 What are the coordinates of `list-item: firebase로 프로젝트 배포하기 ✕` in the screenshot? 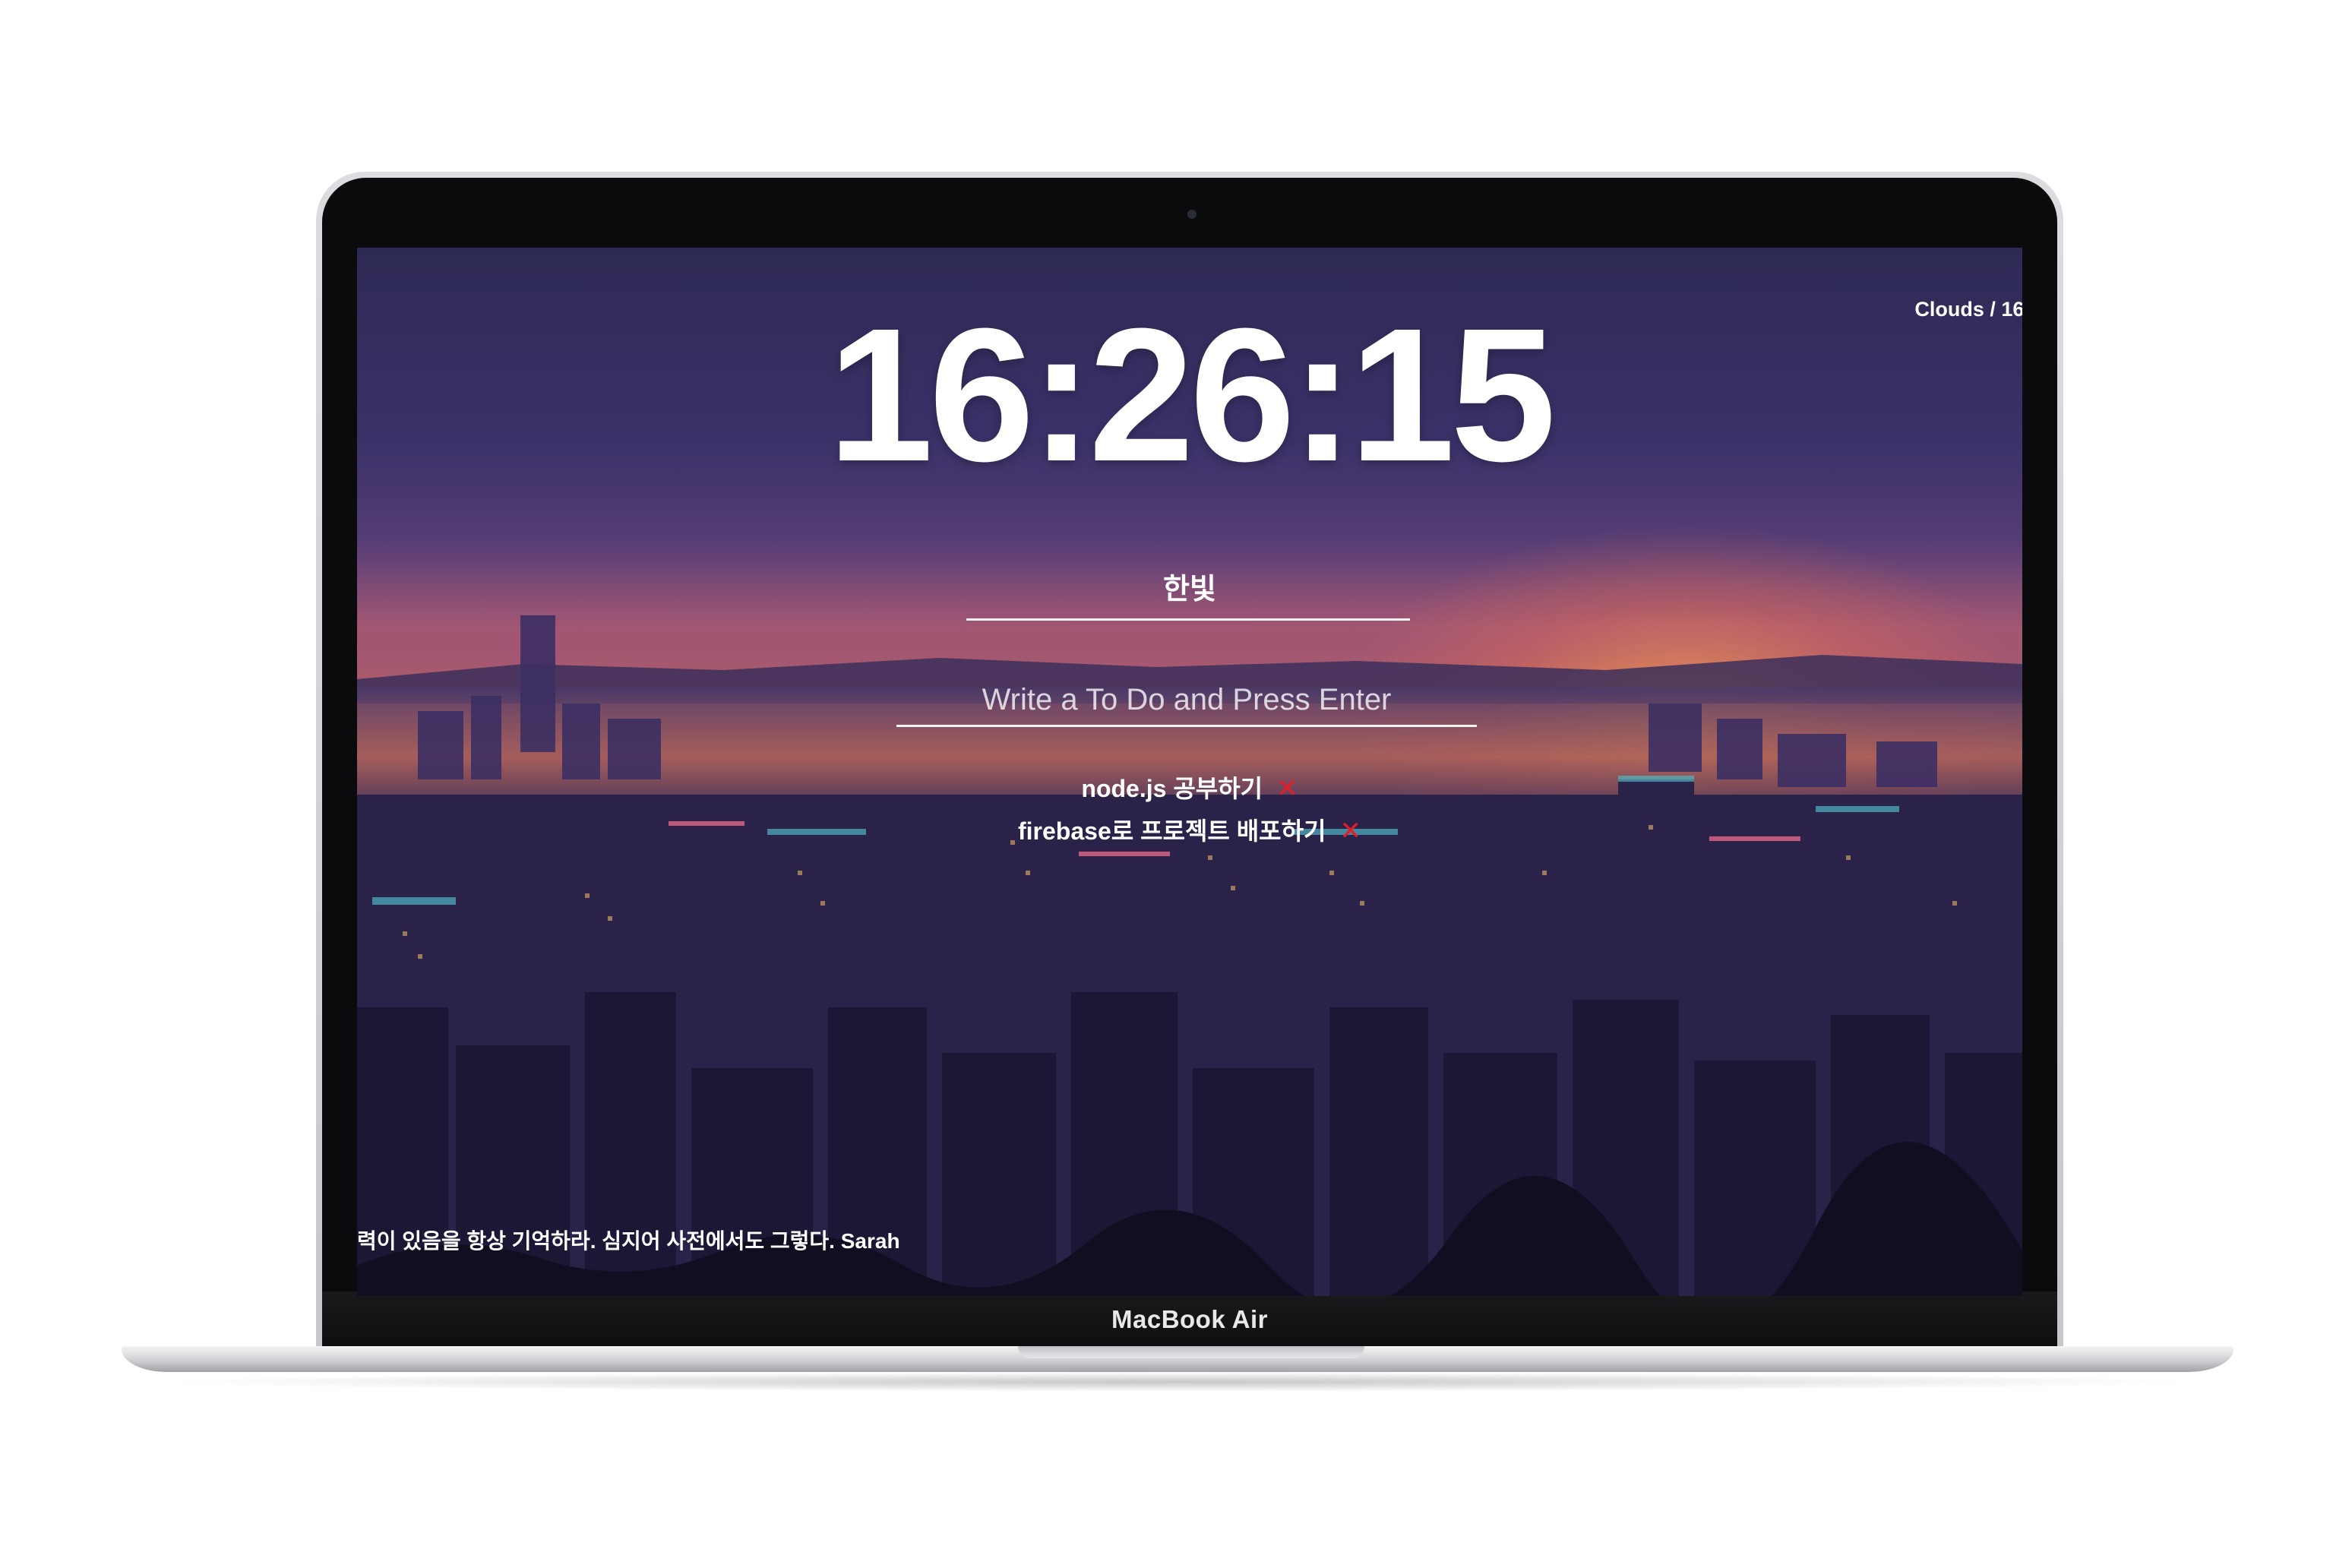 It's located at (1189, 831).